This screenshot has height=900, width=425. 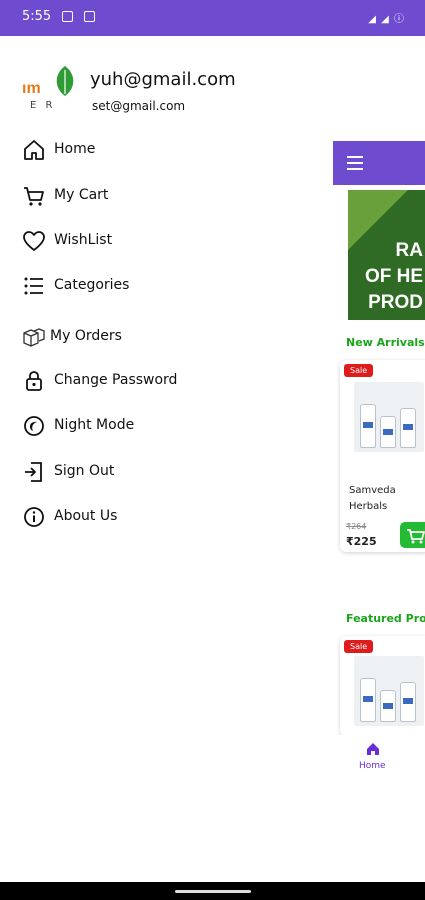 What do you see at coordinates (379, 163) in the screenshot?
I see `app-toolbar` at bounding box center [379, 163].